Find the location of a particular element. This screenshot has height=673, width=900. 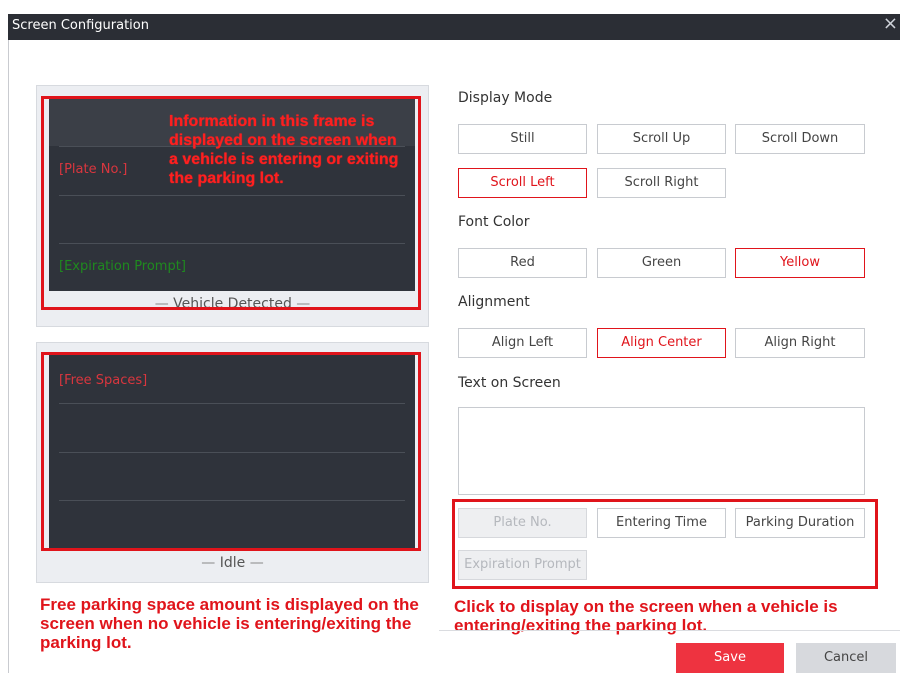

expiration-tag: [Expiration Prompt] is located at coordinates (122, 266).